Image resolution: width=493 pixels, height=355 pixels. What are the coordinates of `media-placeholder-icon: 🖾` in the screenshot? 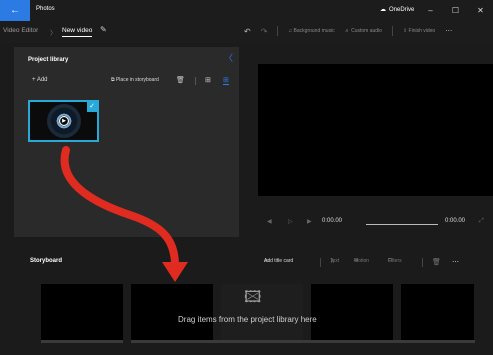 It's located at (253, 297).